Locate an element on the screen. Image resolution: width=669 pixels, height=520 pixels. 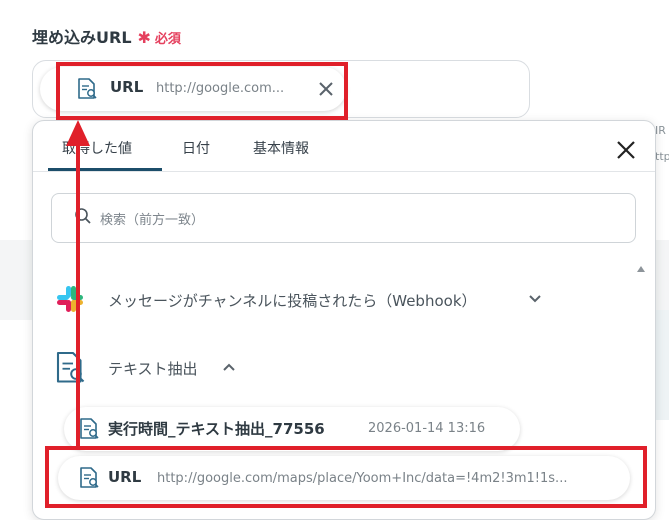
search-placeholder: 検索（前方一致） is located at coordinates (152, 220).